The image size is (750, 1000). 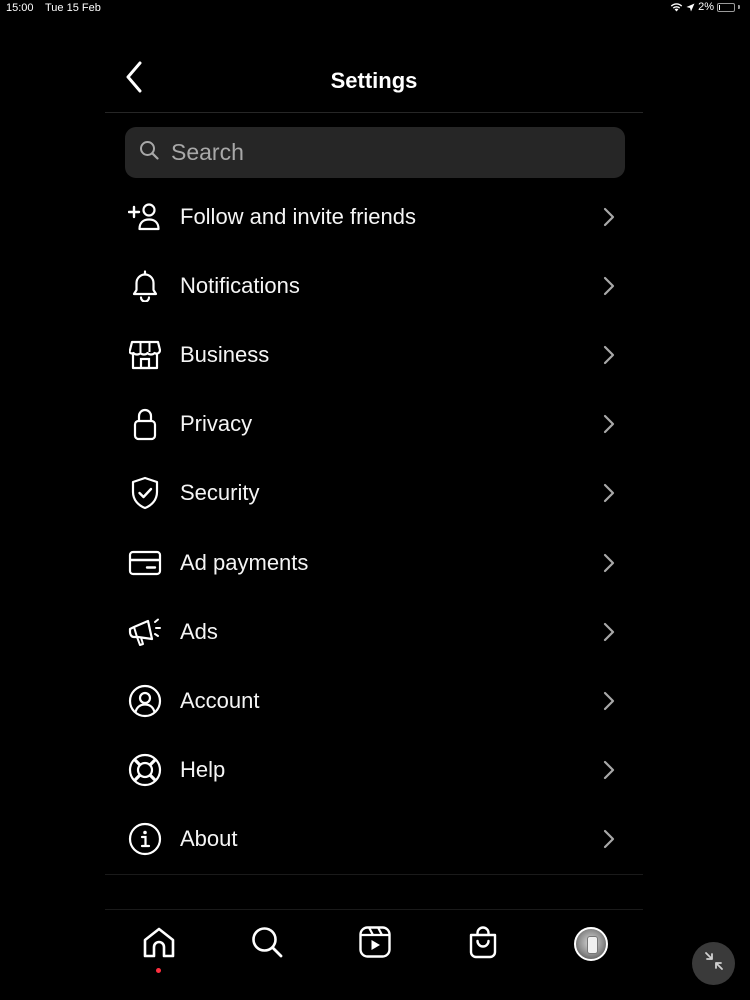 I want to click on credit-card-icon, so click(x=145, y=563).